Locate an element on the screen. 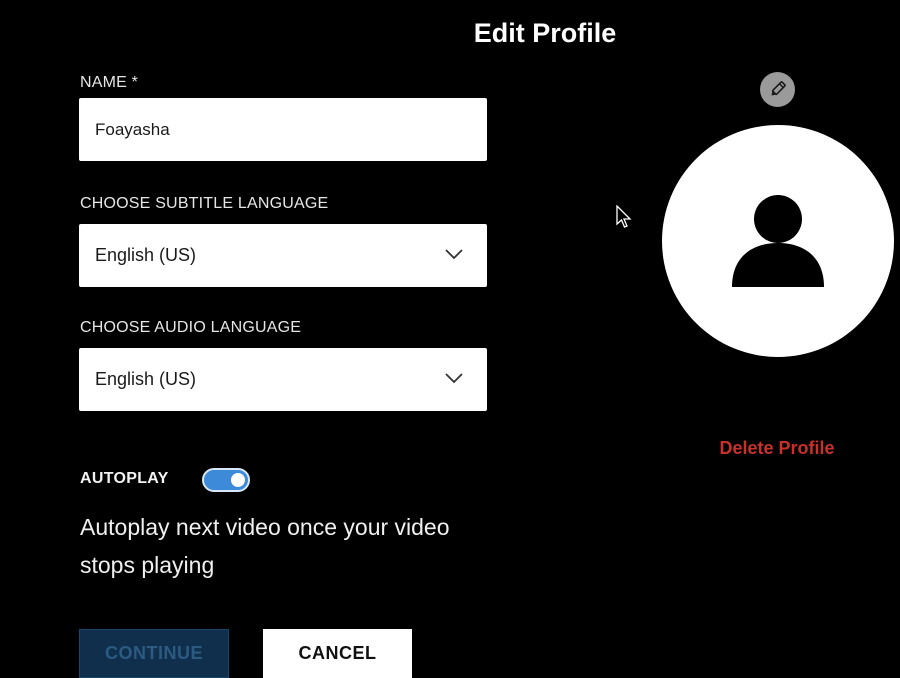  name-field: Foayasha is located at coordinates (283, 129).